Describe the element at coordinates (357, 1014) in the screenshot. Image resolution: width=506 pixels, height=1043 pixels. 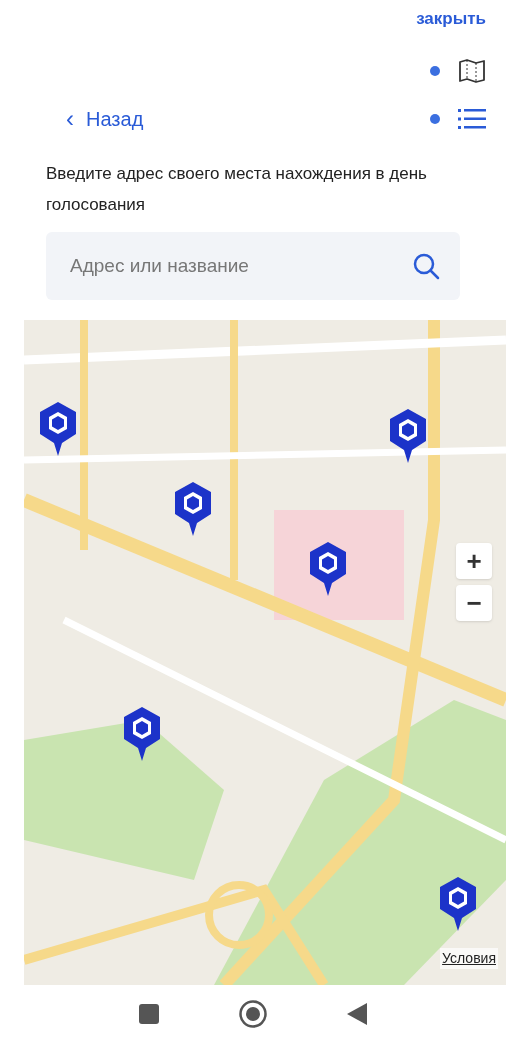
I see `back-nav-icon` at that location.